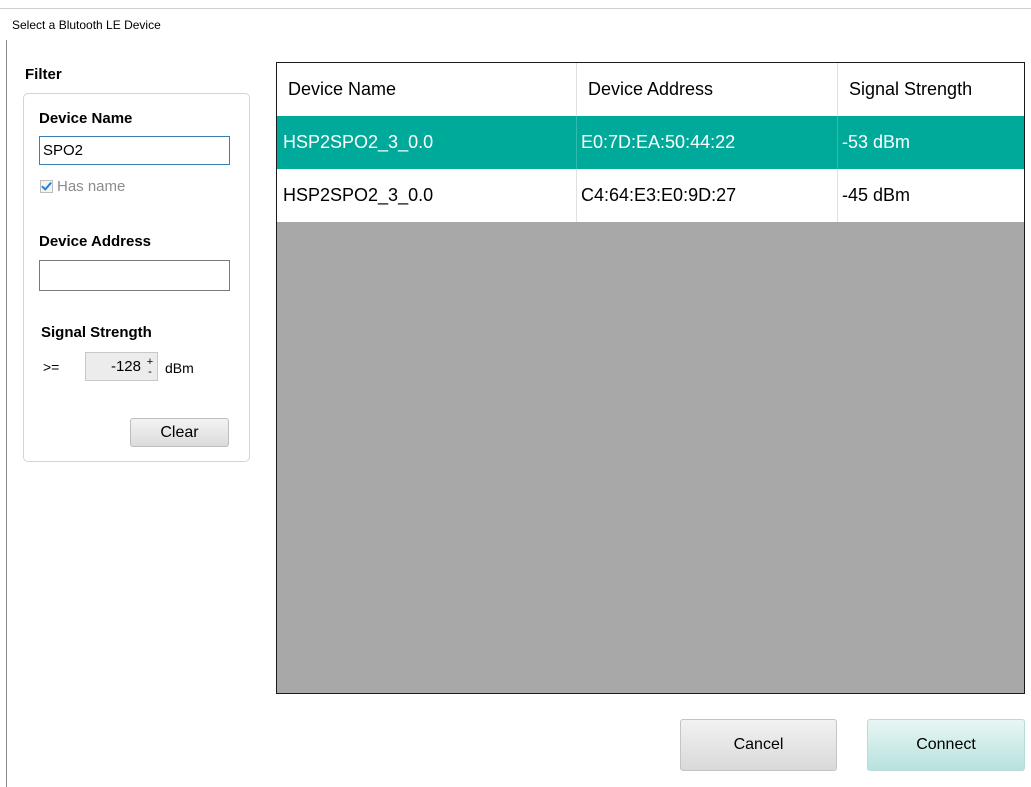  What do you see at coordinates (707, 195) in the screenshot?
I see `device-address-cell: C4:64:E3:E0:9D:27` at bounding box center [707, 195].